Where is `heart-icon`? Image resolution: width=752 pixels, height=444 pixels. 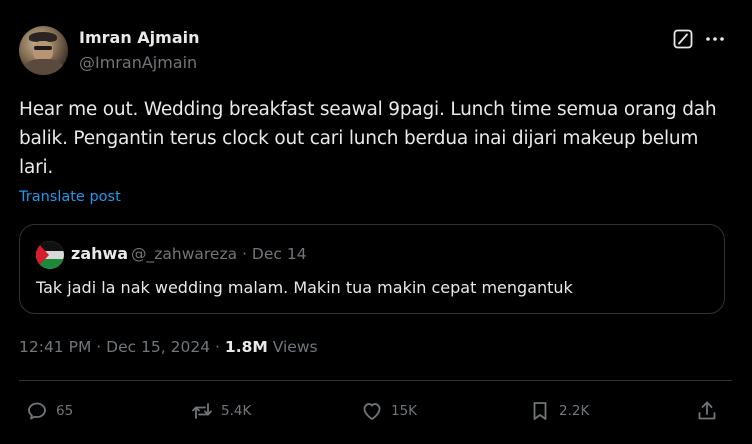
heart-icon is located at coordinates (372, 411).